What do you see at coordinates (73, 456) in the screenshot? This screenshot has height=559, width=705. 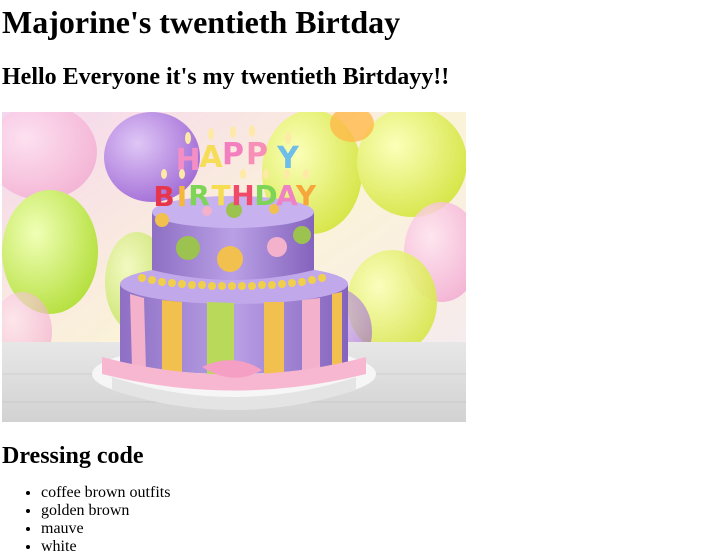 I see `dress-code-heading: Dressing code` at bounding box center [73, 456].